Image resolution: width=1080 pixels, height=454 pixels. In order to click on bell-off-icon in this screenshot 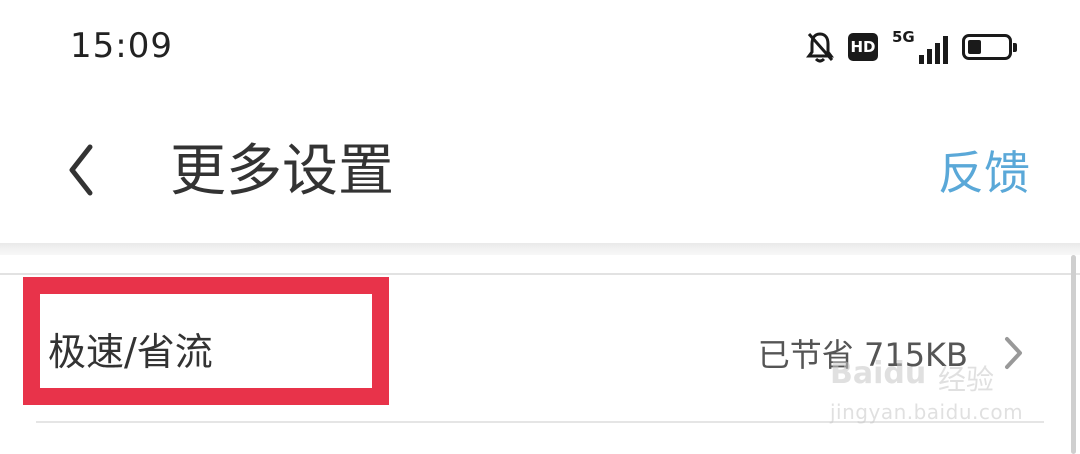, I will do `click(820, 47)`.